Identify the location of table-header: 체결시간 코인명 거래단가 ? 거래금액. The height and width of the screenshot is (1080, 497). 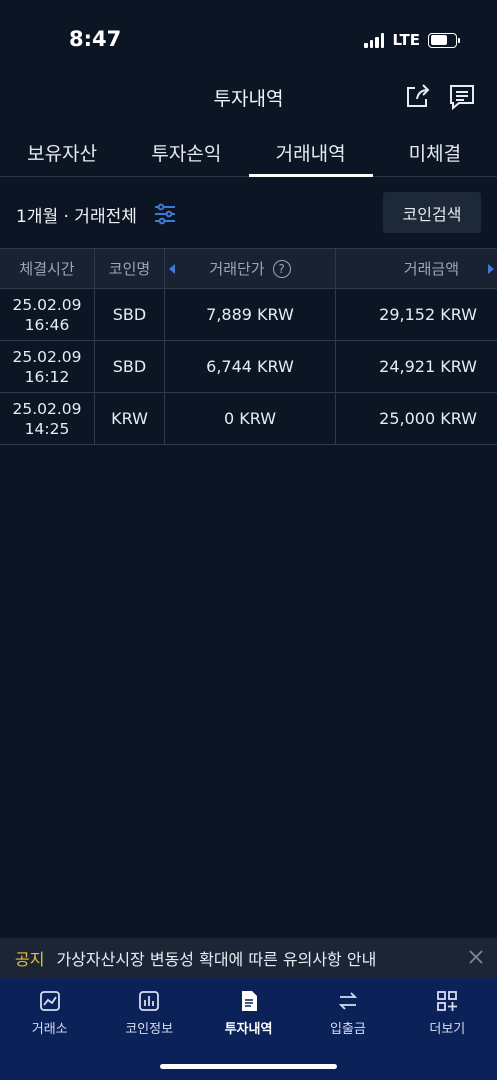
(248, 268).